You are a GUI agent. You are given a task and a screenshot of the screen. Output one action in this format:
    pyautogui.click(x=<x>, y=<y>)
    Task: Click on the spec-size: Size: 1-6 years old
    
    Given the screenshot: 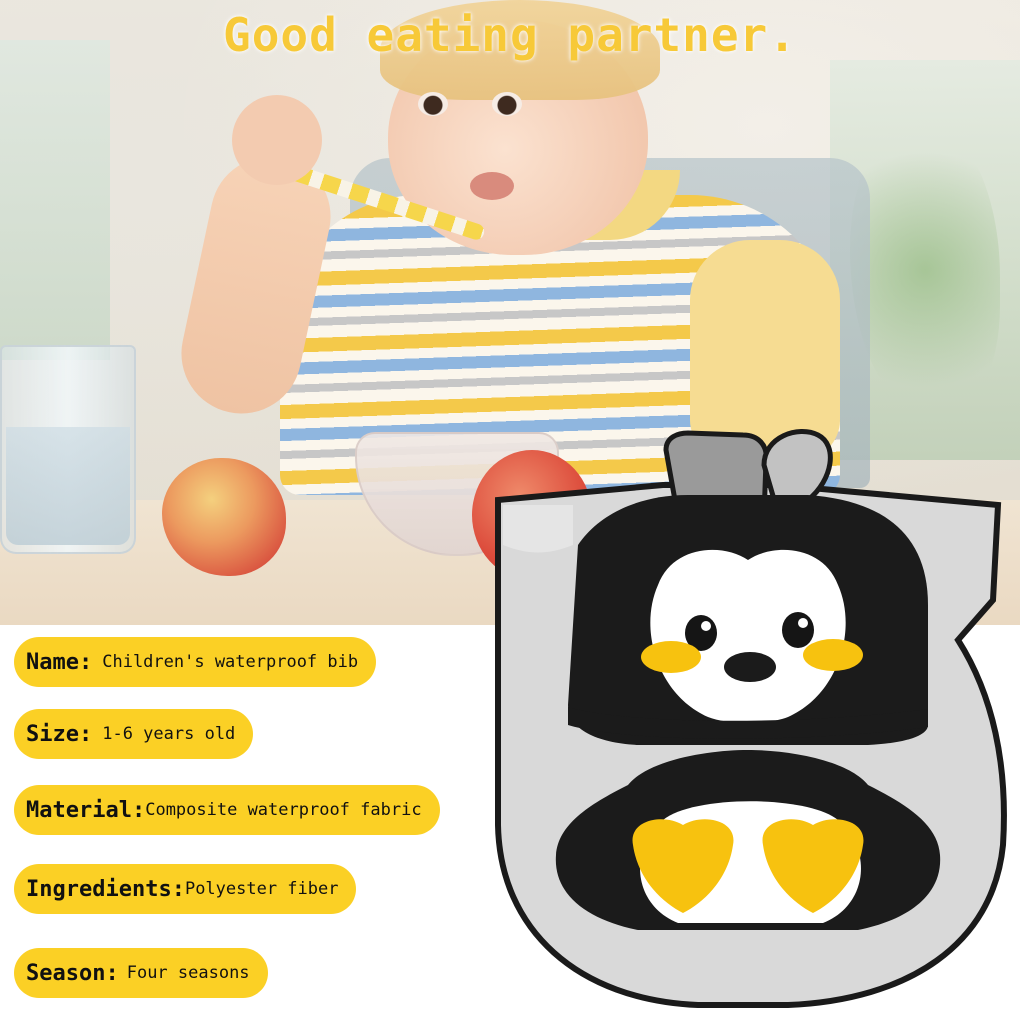 What is the action you would take?
    pyautogui.click(x=134, y=734)
    